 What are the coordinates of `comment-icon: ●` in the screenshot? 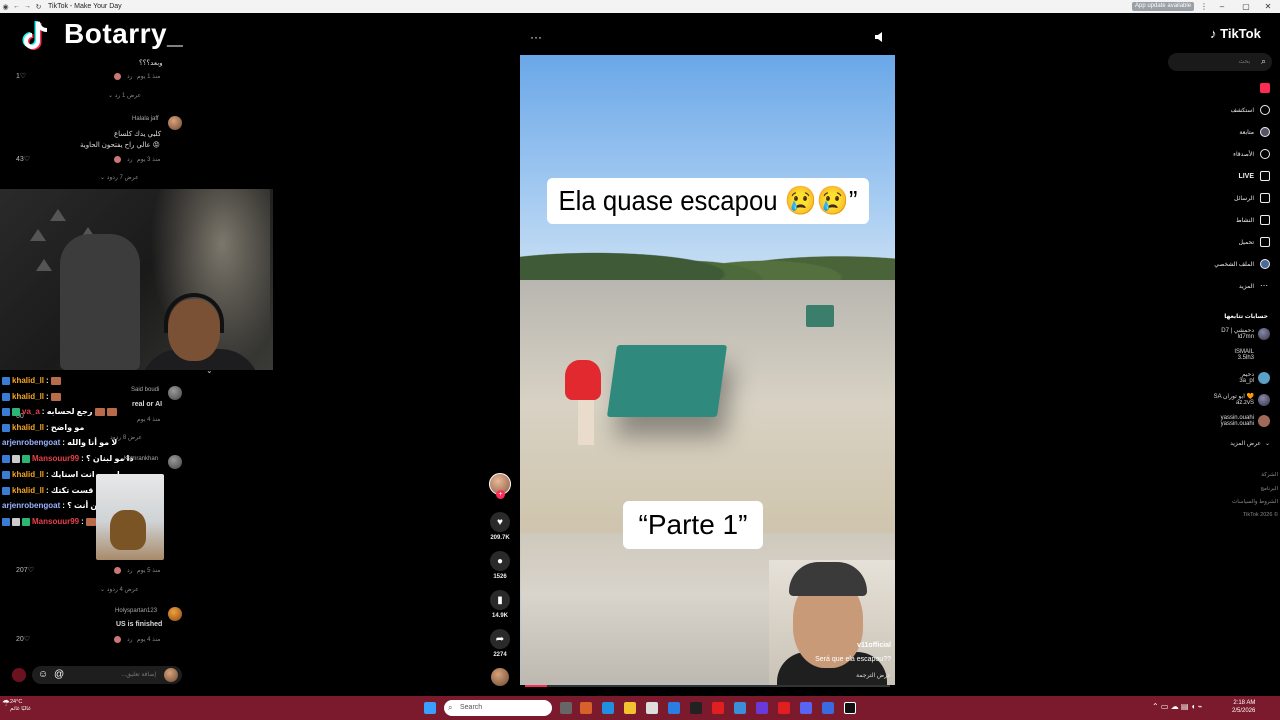 It's located at (500, 561).